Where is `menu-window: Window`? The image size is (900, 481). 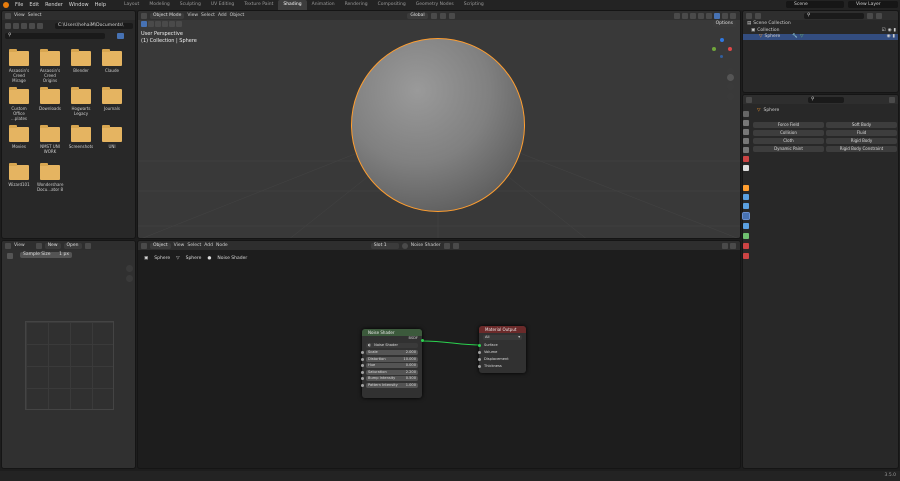
menu-window: Window is located at coordinates (79, 5).